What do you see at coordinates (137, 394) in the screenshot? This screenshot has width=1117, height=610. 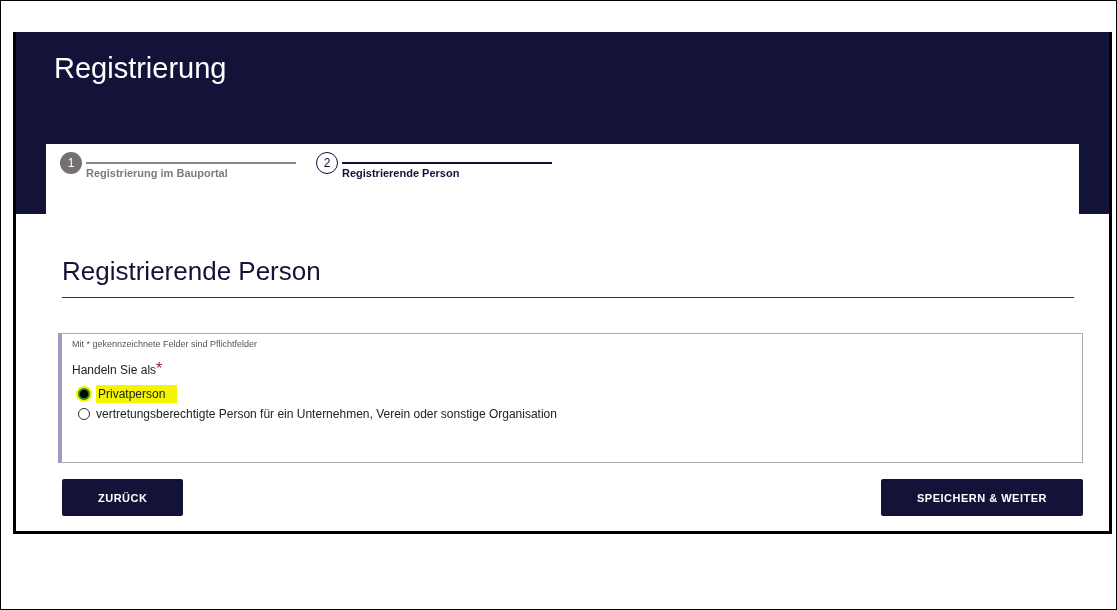 I see `option-label: Privatperson` at bounding box center [137, 394].